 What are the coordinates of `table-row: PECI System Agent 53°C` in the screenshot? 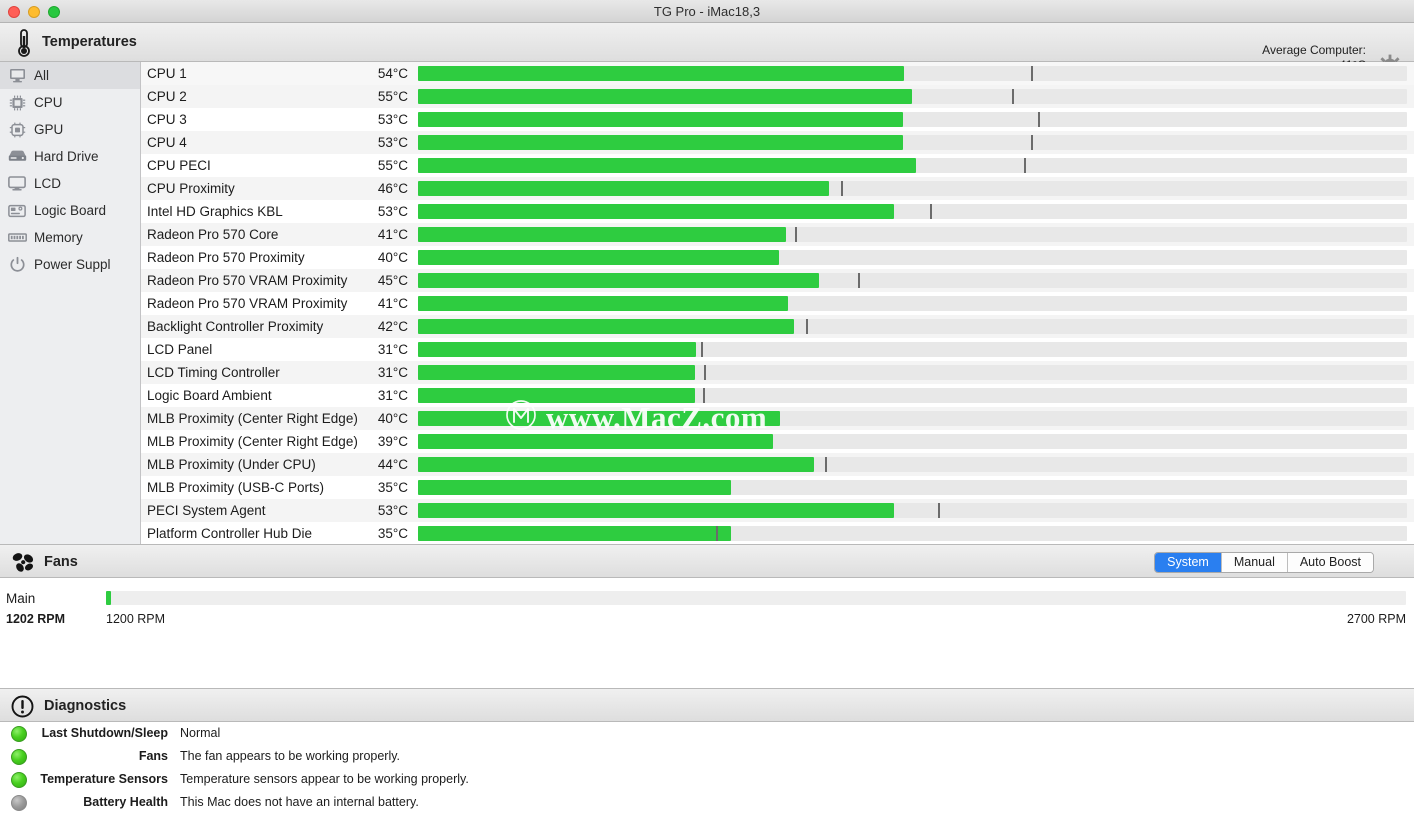 It's located at (777, 510).